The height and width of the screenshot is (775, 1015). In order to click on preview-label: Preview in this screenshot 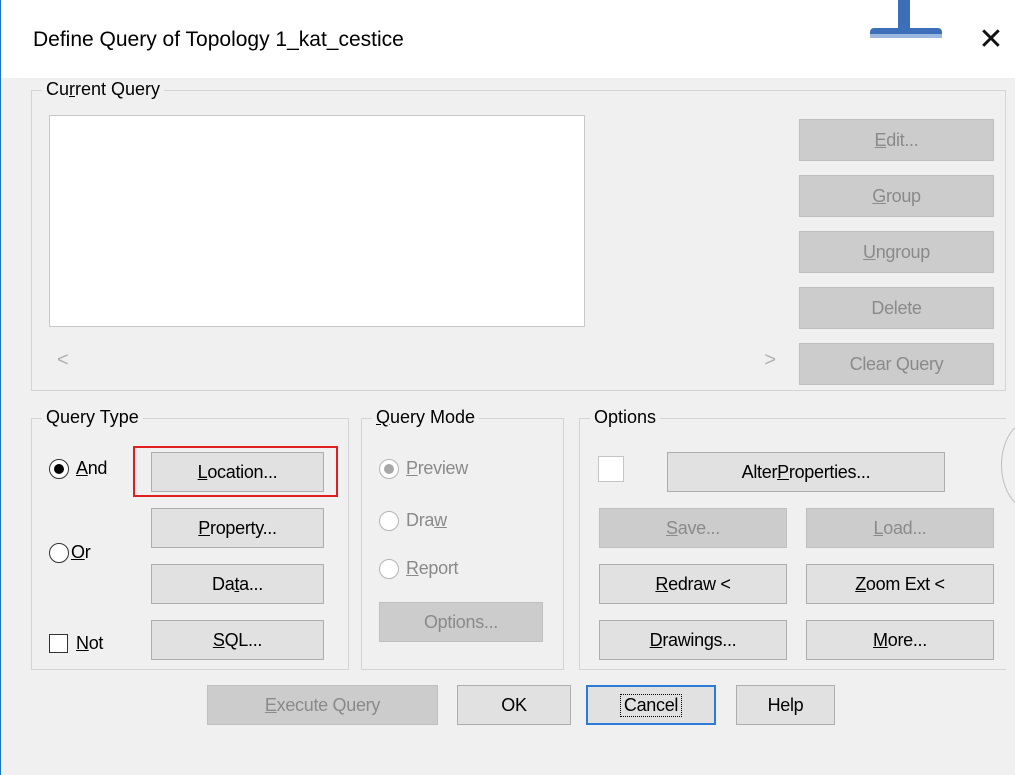, I will do `click(437, 468)`.